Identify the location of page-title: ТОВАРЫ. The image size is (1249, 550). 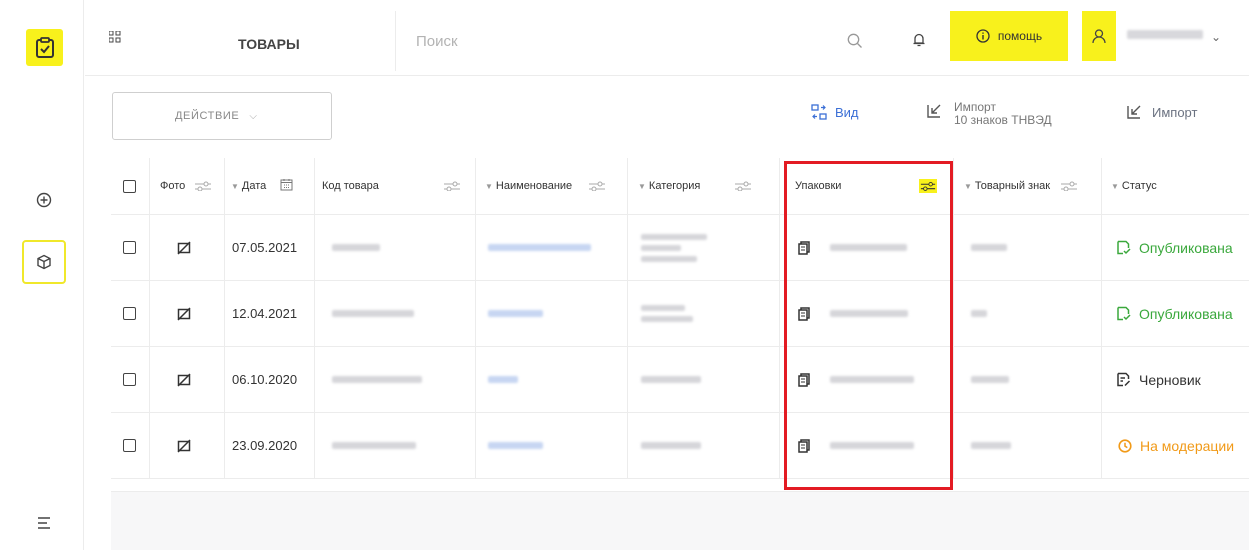
(269, 44).